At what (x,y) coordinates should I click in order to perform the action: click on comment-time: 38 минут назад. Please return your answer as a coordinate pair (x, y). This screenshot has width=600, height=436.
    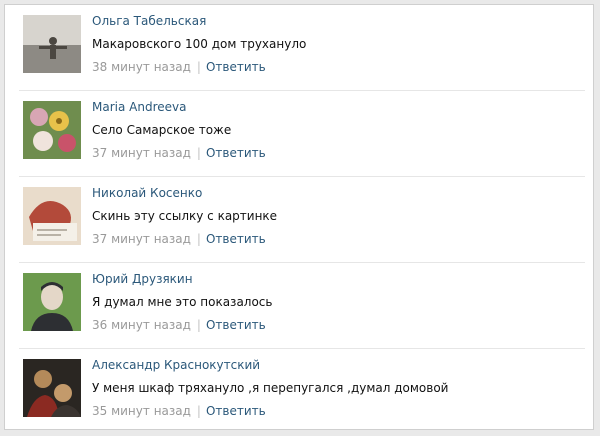
    Looking at the image, I should click on (141, 67).